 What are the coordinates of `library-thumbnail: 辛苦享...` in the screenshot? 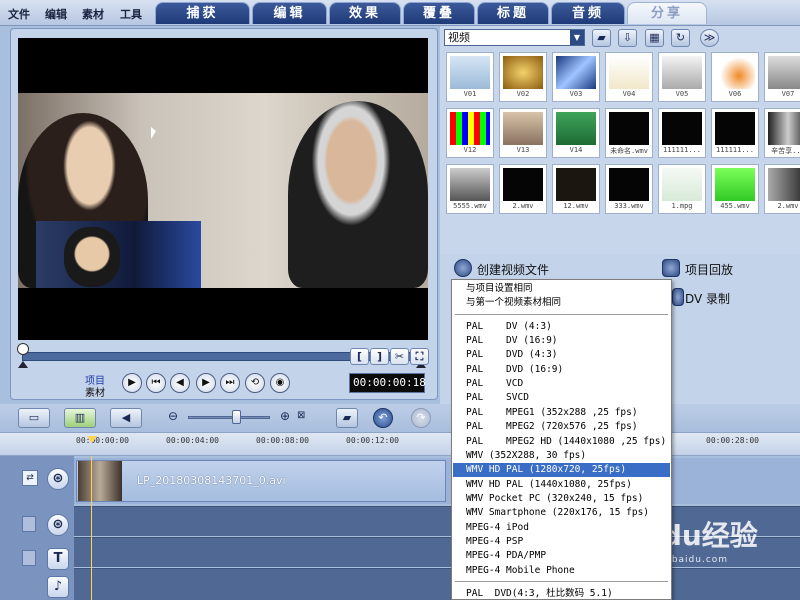 It's located at (782, 133).